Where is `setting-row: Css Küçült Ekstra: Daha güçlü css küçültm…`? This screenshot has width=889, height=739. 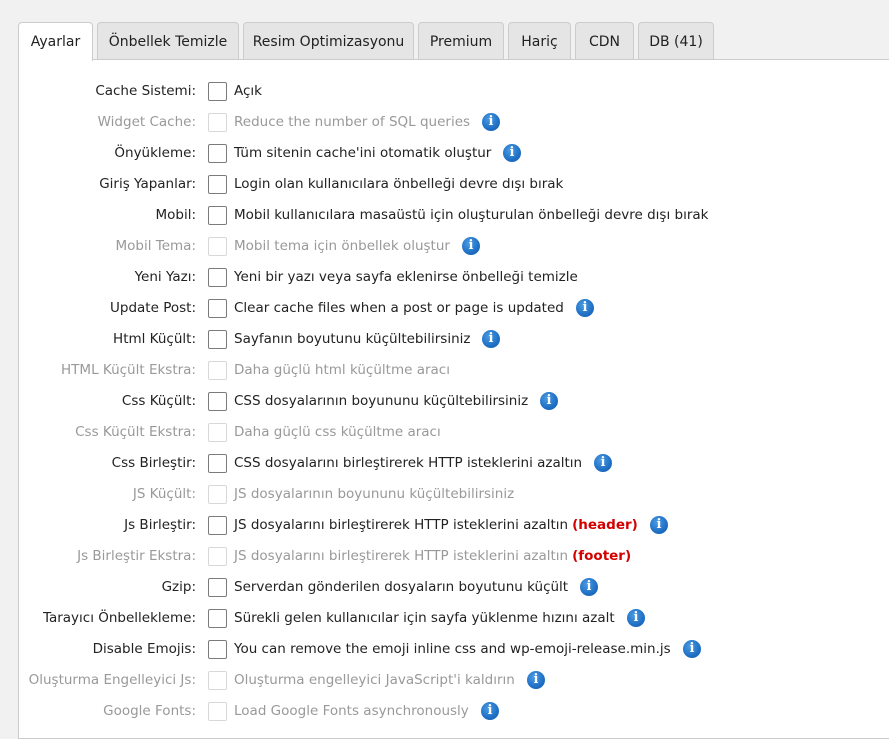
setting-row: Css Küçült Ekstra: Daha güçlü css küçültm… is located at coordinates (444, 432).